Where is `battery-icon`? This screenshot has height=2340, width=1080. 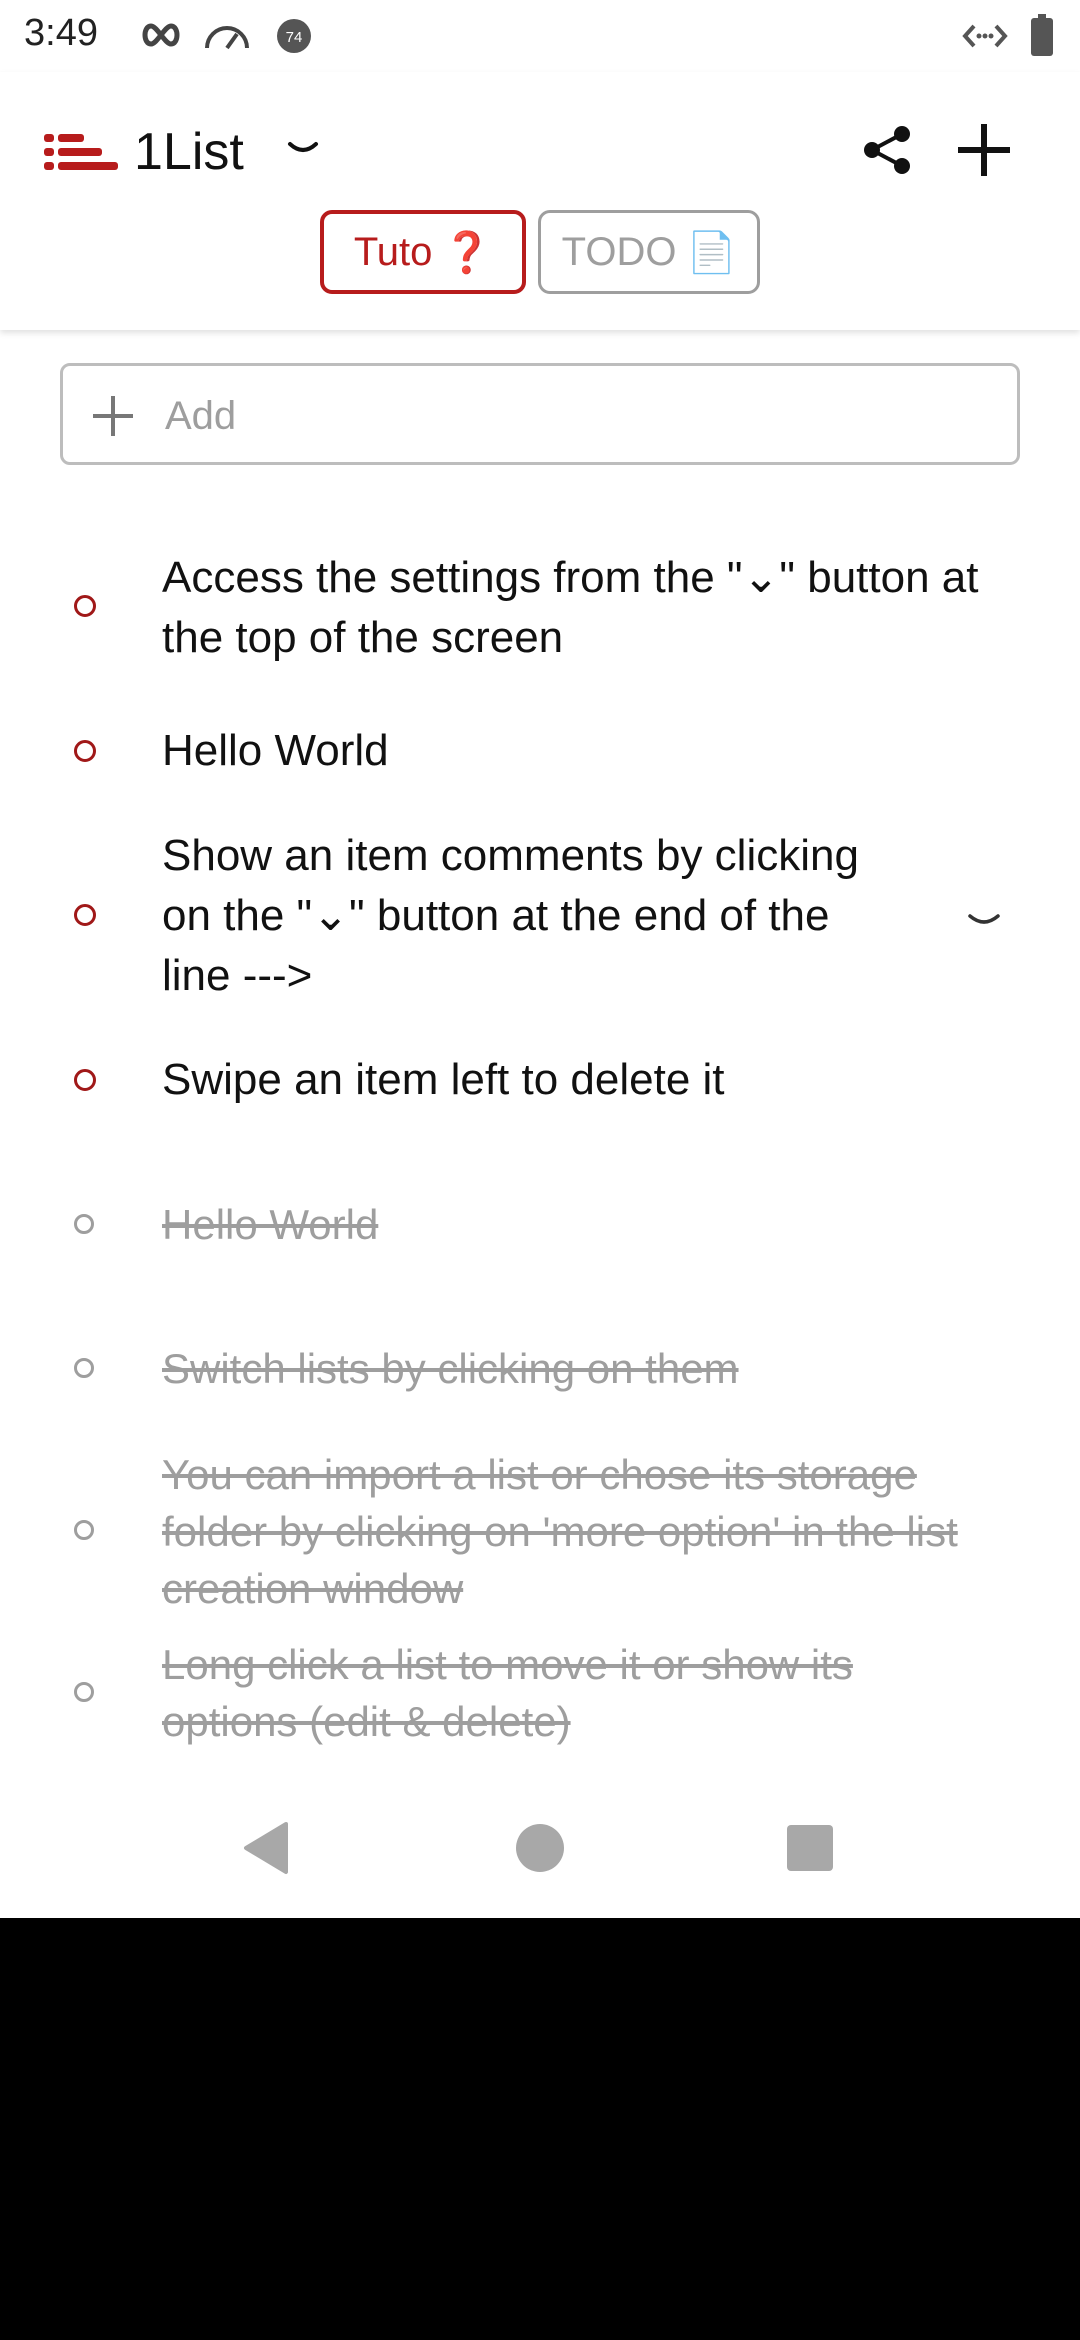 battery-icon is located at coordinates (1042, 35).